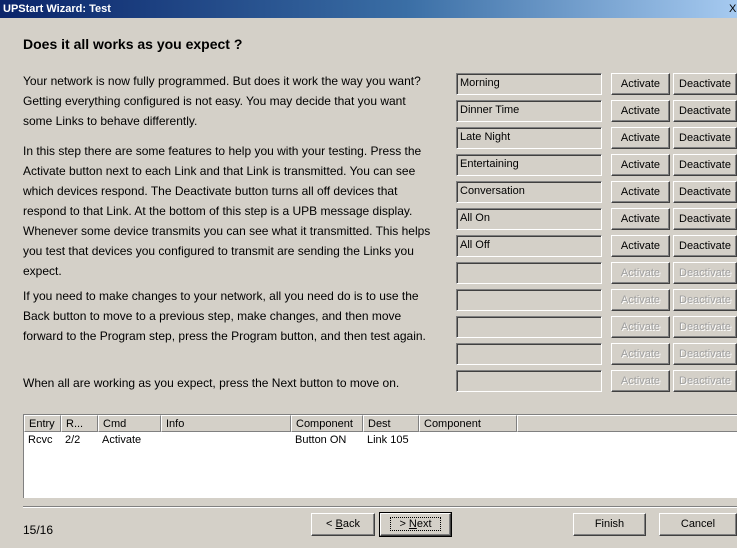 Image resolution: width=737 pixels, height=548 pixels. I want to click on next-button-prefix: >, so click(404, 524).